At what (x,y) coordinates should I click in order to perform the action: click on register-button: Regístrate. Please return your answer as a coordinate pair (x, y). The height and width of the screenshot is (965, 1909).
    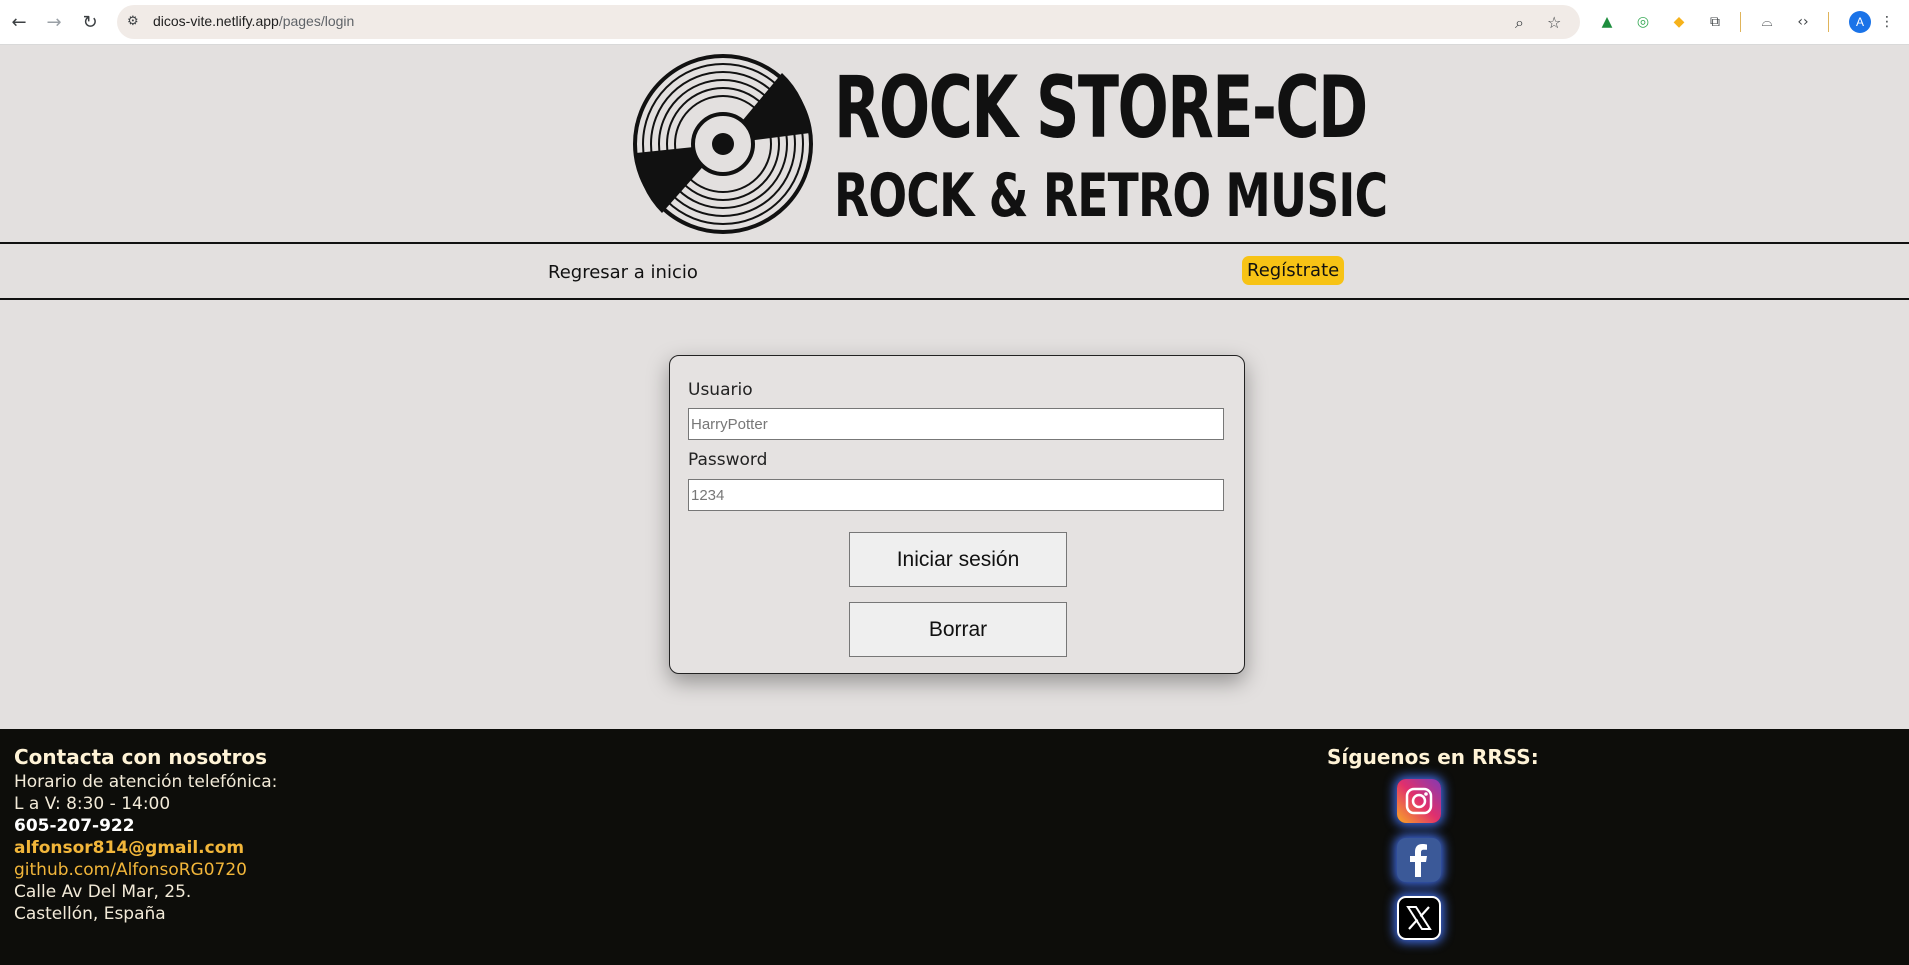
    Looking at the image, I should click on (1293, 270).